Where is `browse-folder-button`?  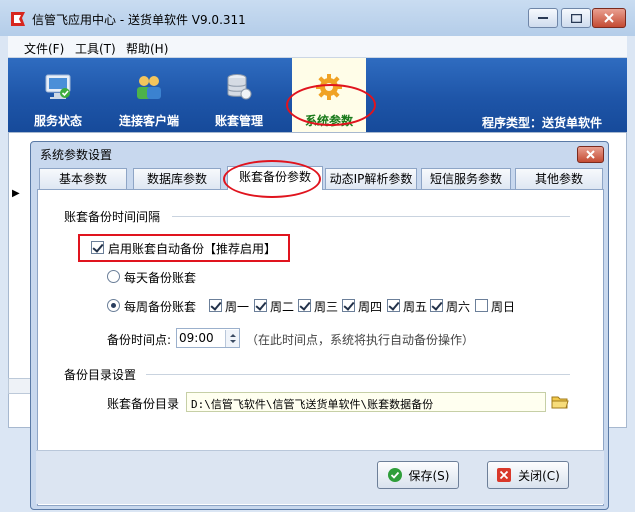
browse-folder-button is located at coordinates (560, 403).